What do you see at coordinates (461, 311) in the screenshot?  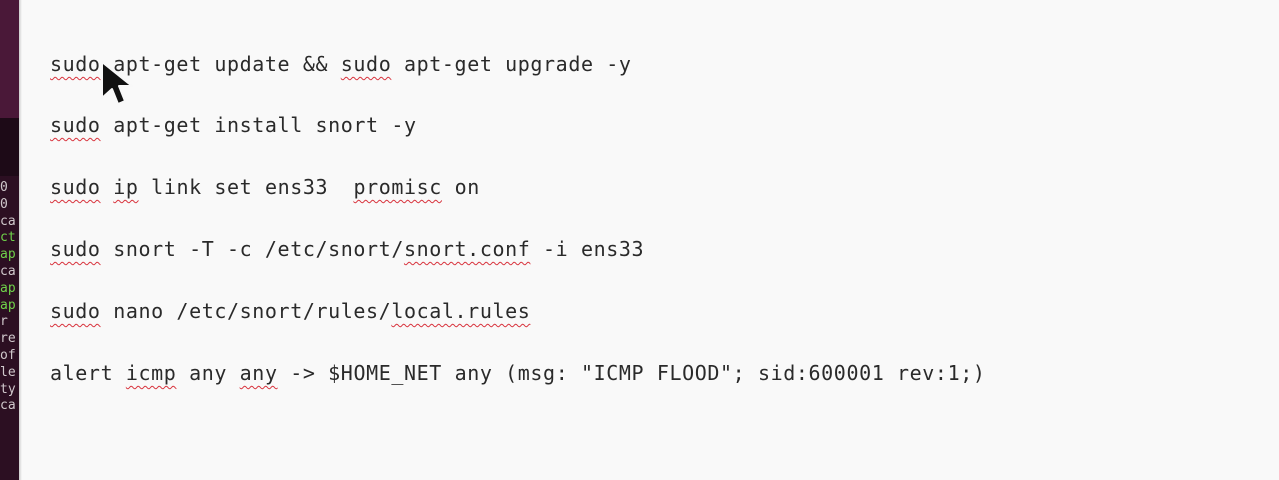 I see `spellcheck-flagged-word: local.rules` at bounding box center [461, 311].